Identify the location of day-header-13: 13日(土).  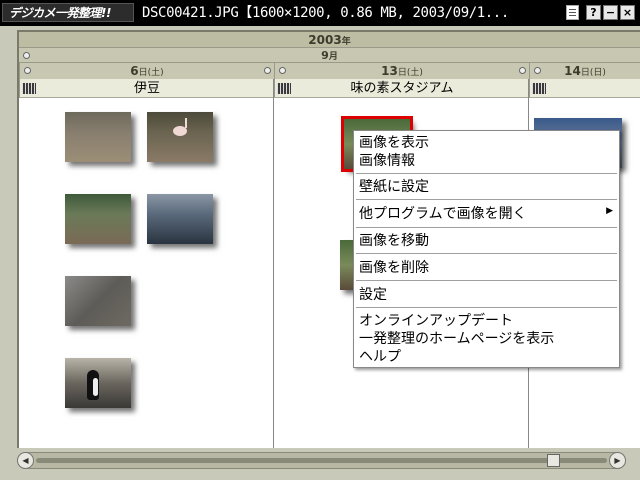
(401, 71).